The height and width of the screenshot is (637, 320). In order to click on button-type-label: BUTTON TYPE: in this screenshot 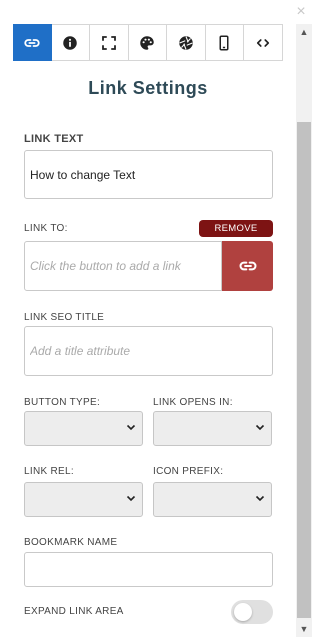, I will do `click(62, 402)`.